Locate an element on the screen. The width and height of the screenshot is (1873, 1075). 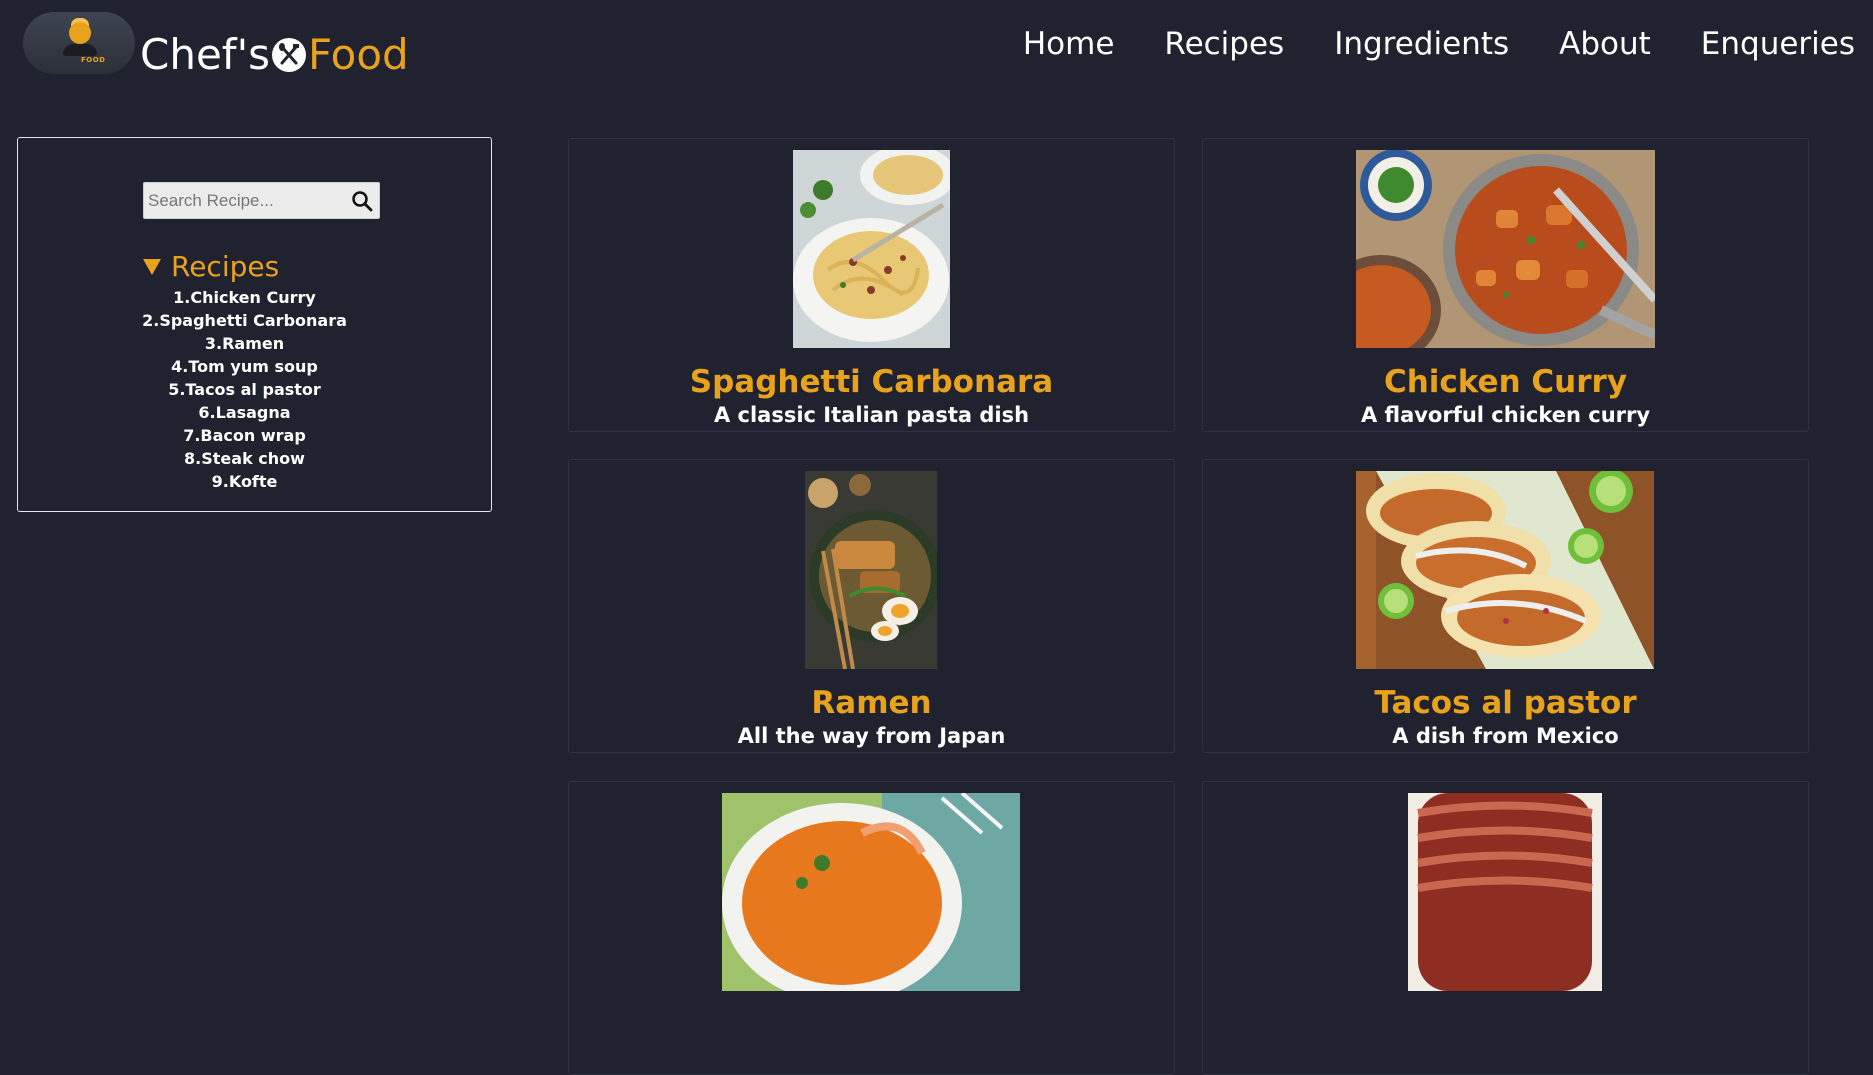
recipe-card-ramen: Ramen All the way from Japan is located at coordinates (871, 606).